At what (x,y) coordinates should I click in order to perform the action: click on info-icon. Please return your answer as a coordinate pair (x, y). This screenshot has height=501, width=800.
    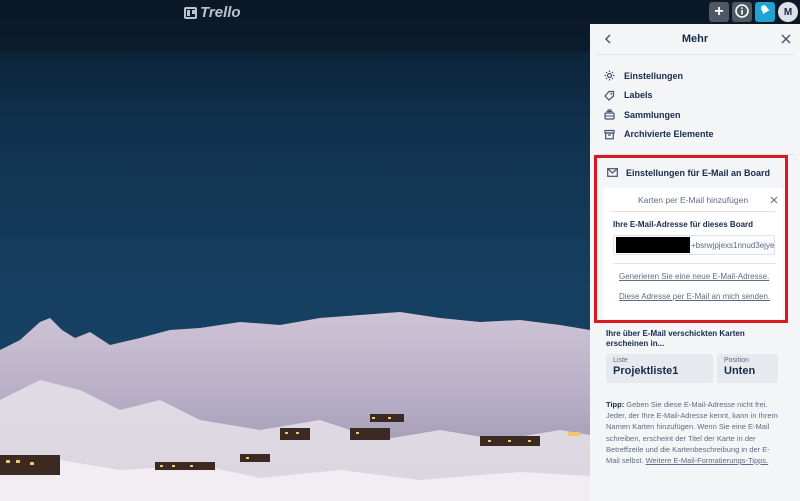
    Looking at the image, I should click on (742, 12).